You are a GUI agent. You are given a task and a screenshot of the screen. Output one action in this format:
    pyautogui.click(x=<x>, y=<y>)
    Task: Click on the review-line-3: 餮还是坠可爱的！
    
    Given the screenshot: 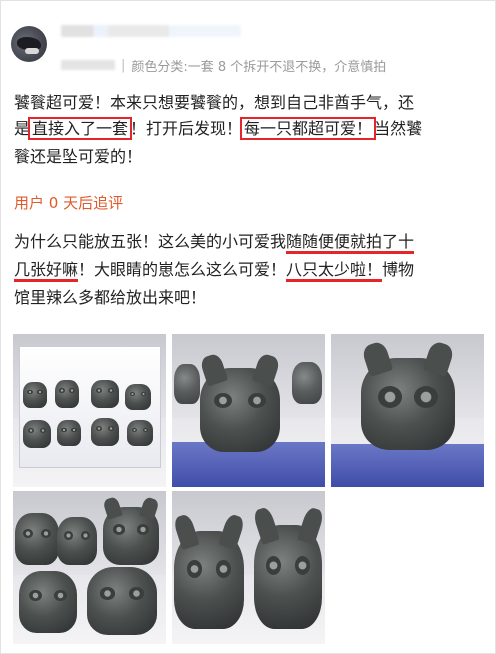 What is the action you would take?
    pyautogui.click(x=78, y=157)
    